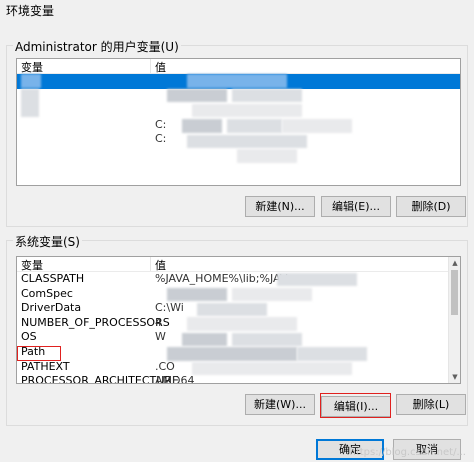 The width and height of the screenshot is (474, 462). Describe the element at coordinates (355, 405) in the screenshot. I see `edit-highlight-box` at that location.